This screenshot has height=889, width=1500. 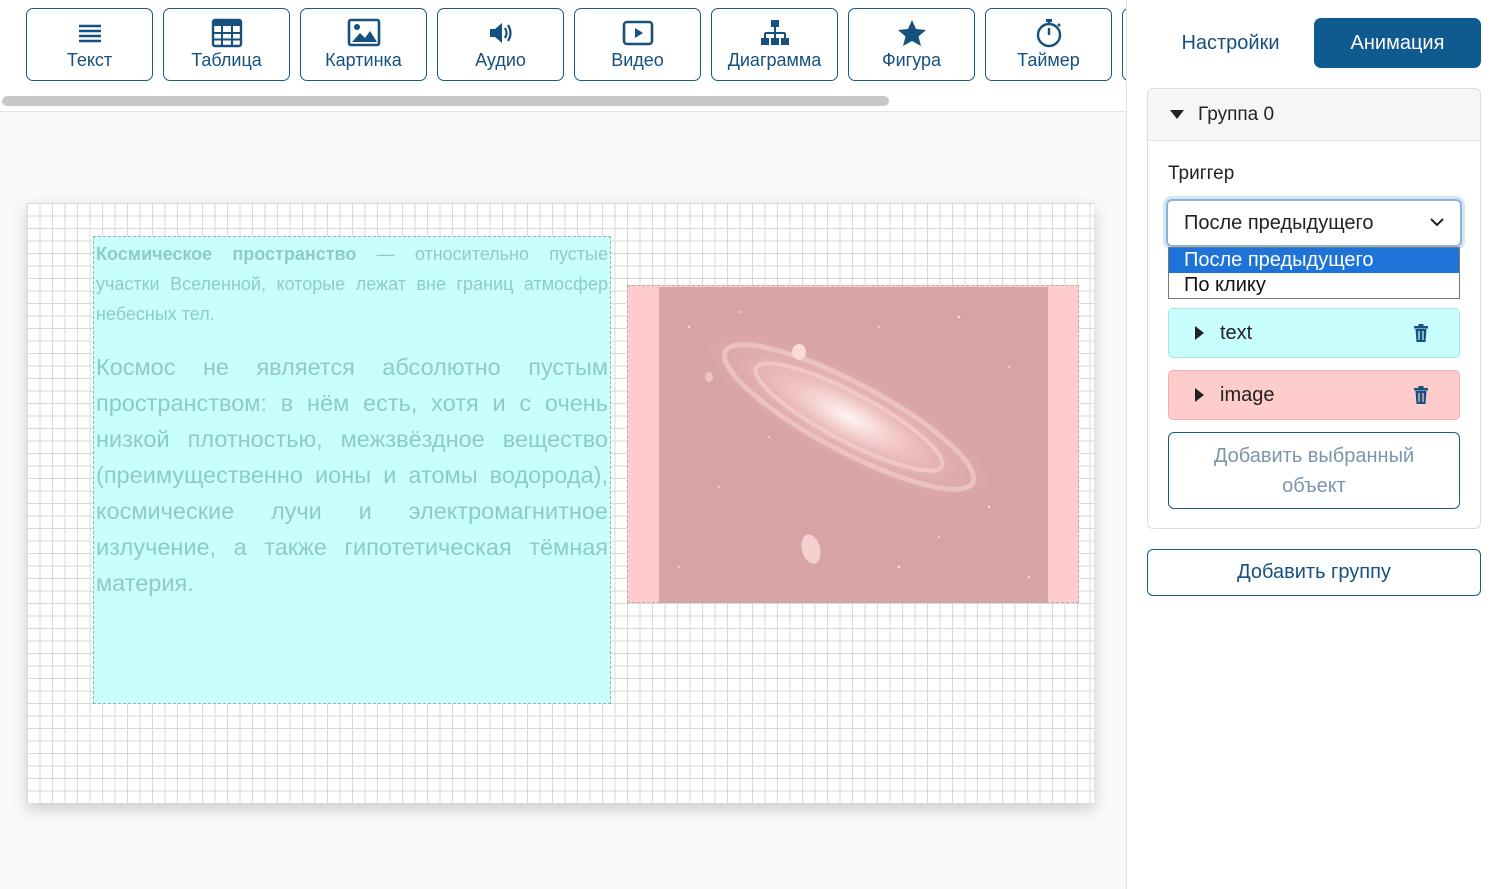 I want to click on horizontal-scrollbar-thumb, so click(x=445, y=101).